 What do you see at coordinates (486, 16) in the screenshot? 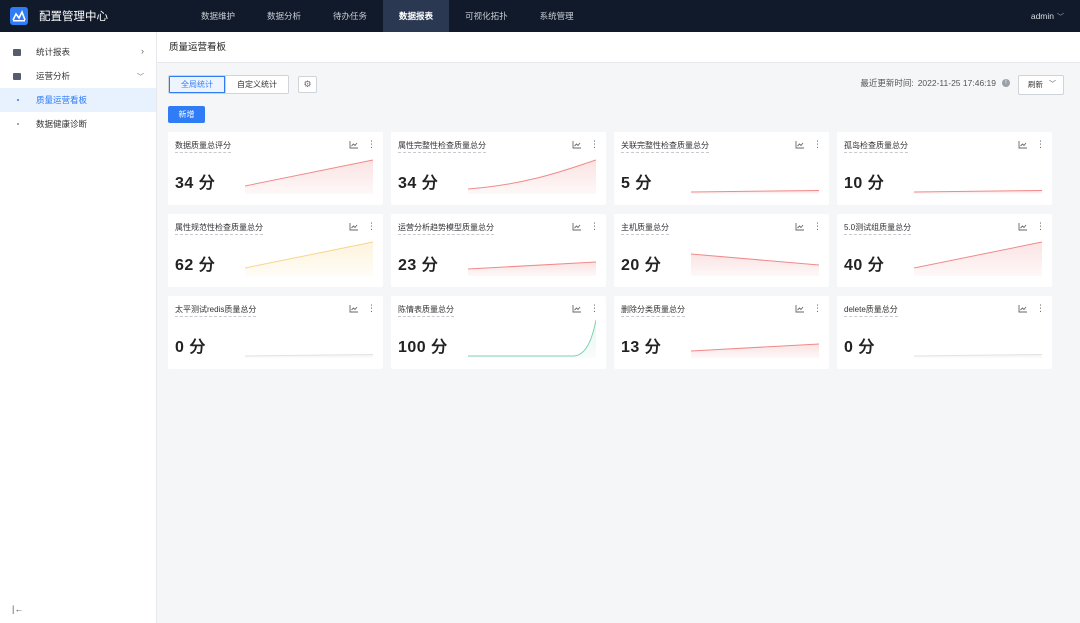
I see `nav-item-visual-topology: 可视化拓扑` at bounding box center [486, 16].